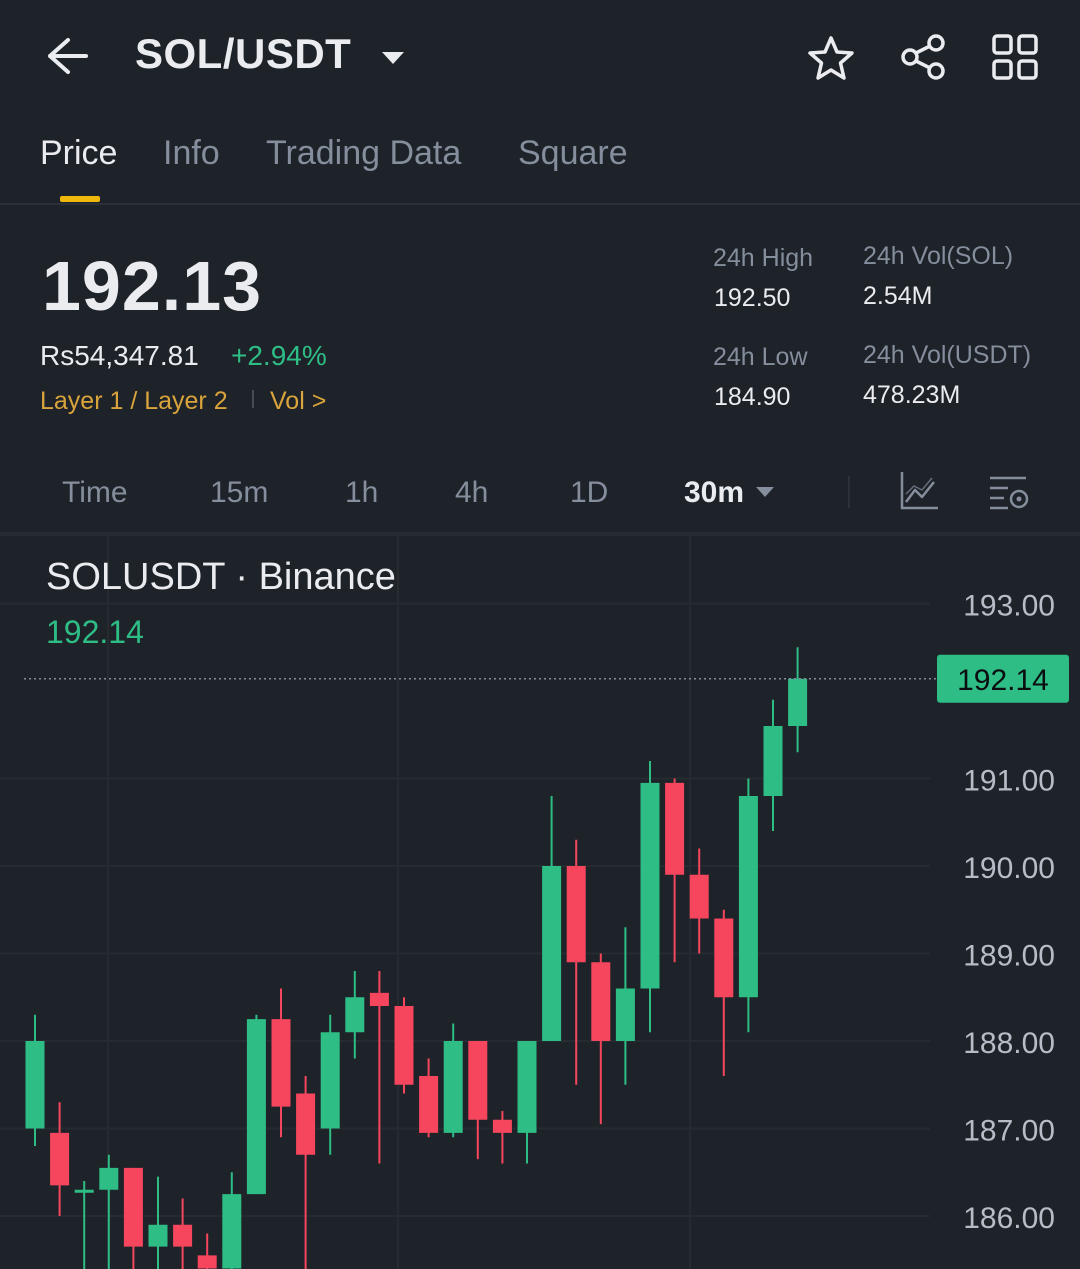  Describe the element at coordinates (95, 493) in the screenshot. I see `interval-time: Time` at that location.